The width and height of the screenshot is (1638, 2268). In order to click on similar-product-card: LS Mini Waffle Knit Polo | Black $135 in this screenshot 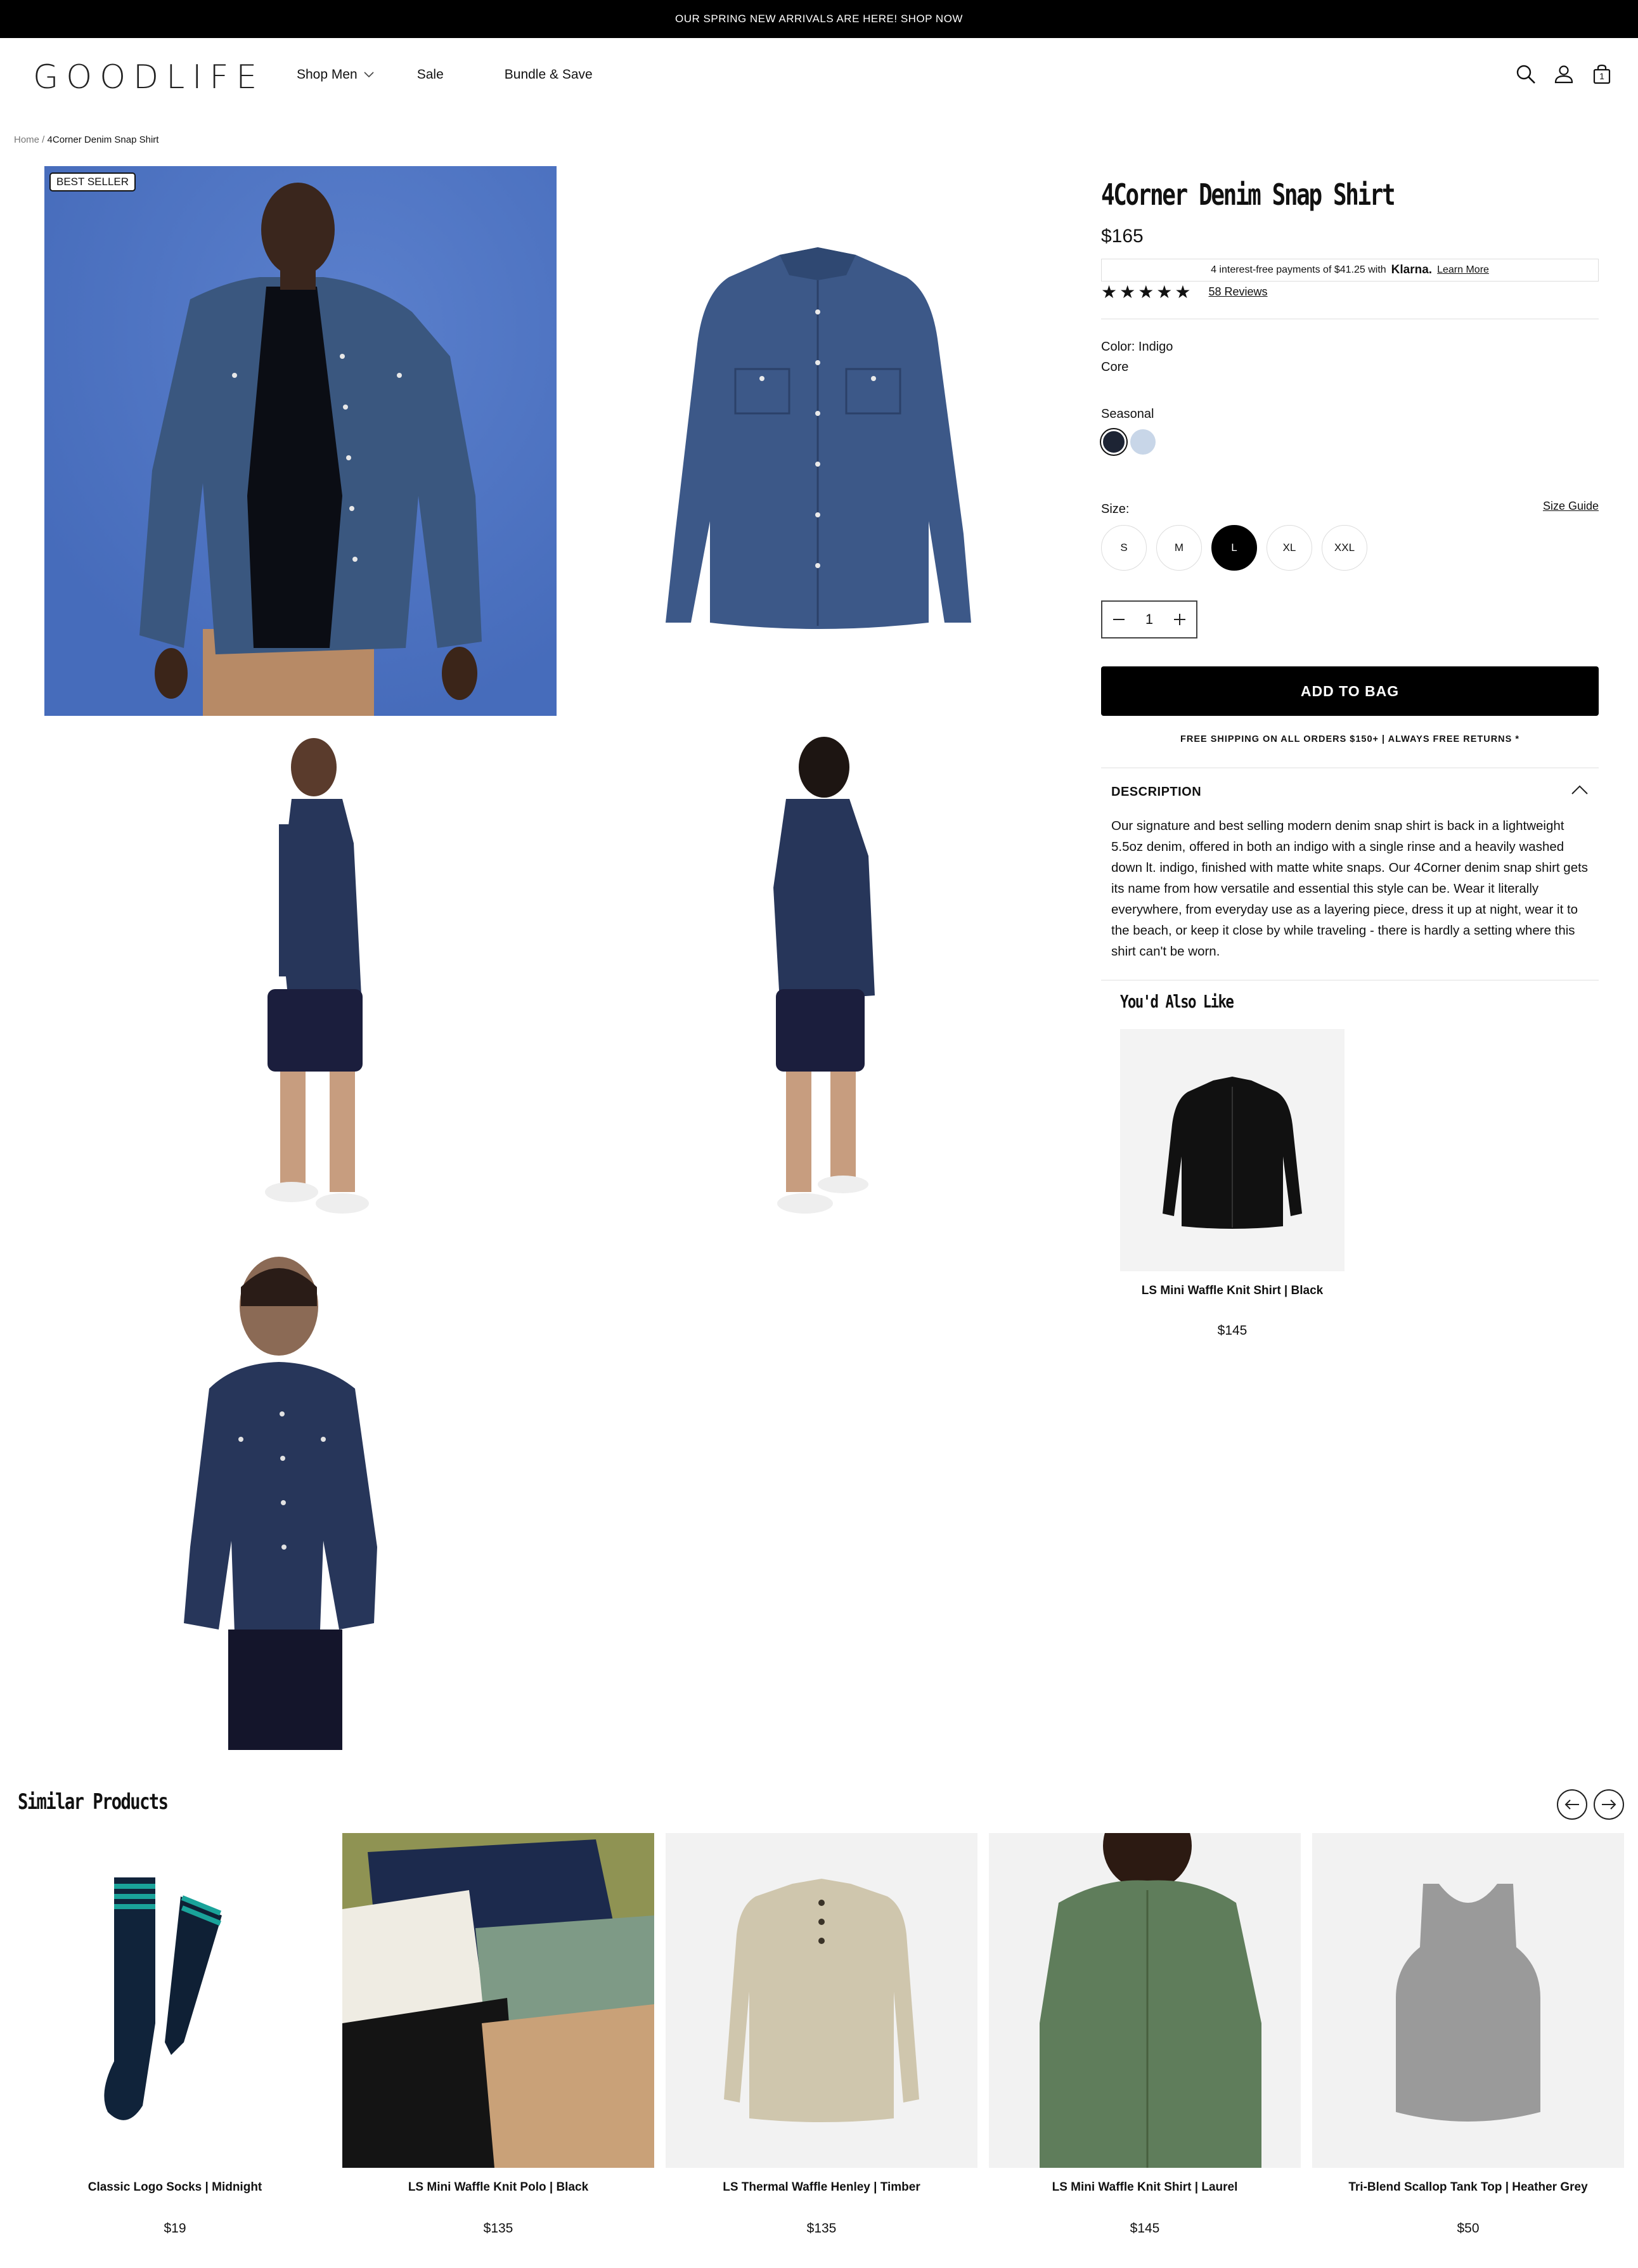, I will do `click(498, 2034)`.